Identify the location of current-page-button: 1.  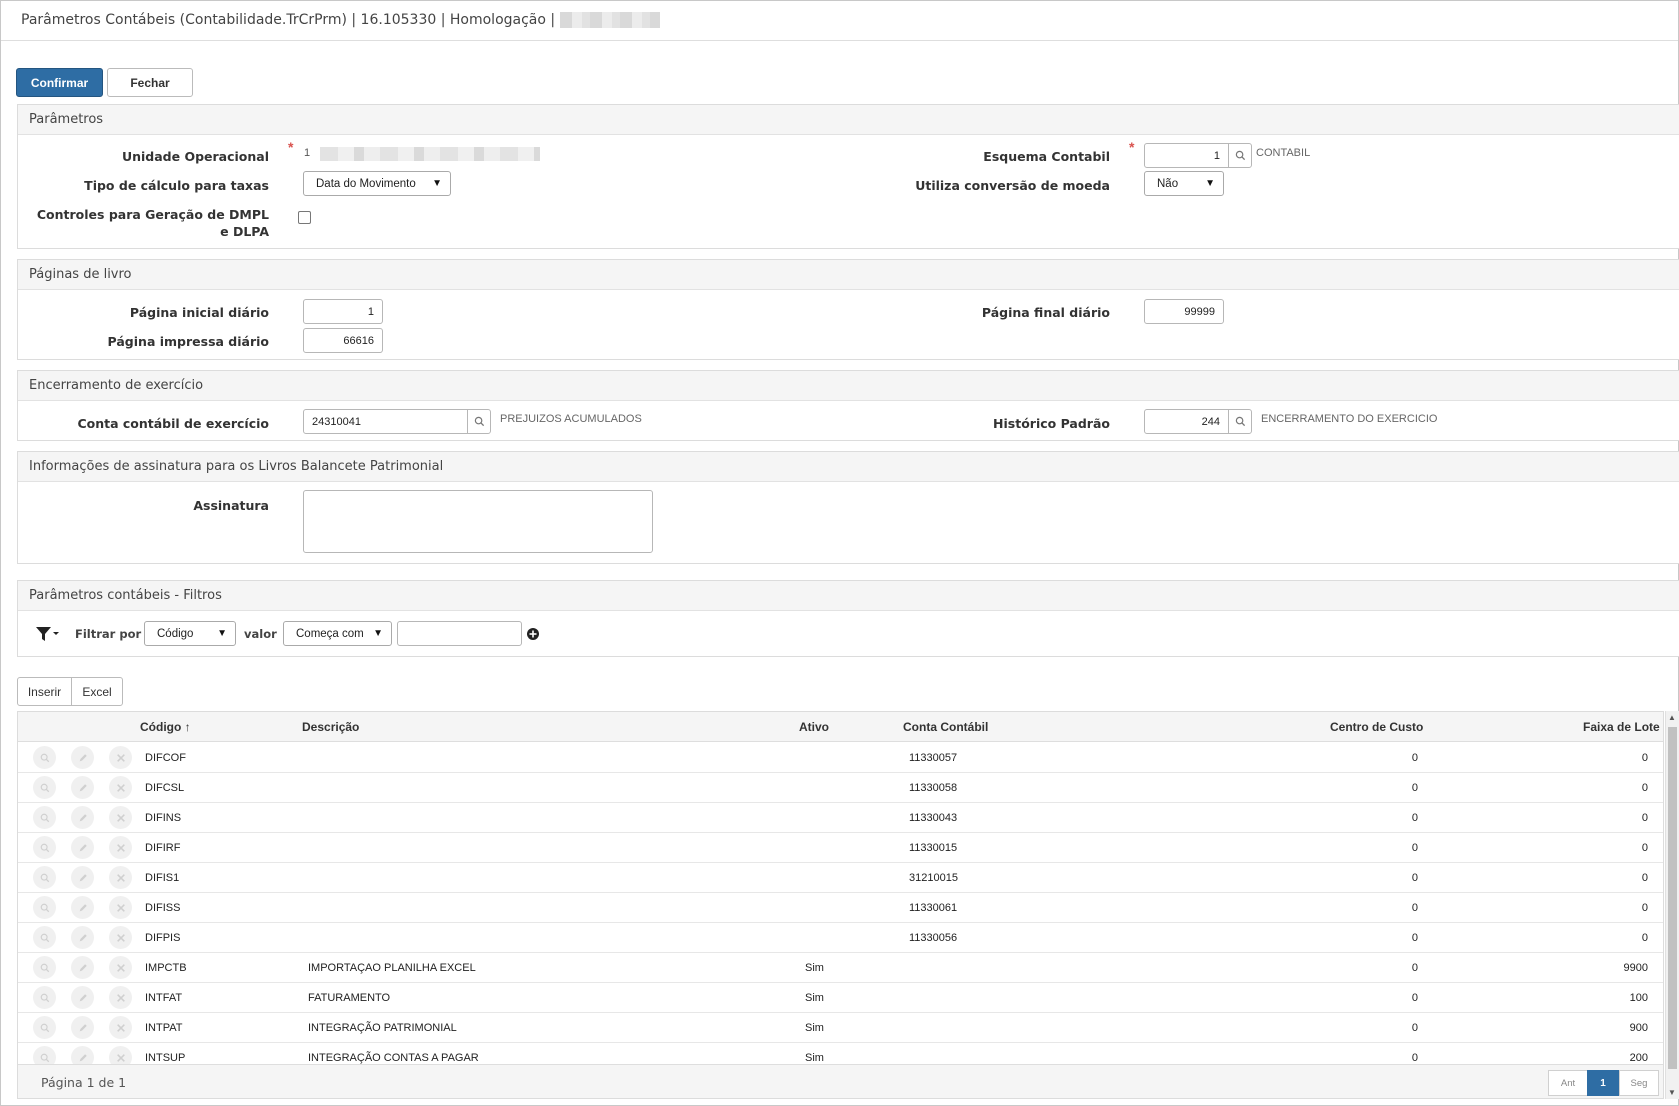
(1603, 1083).